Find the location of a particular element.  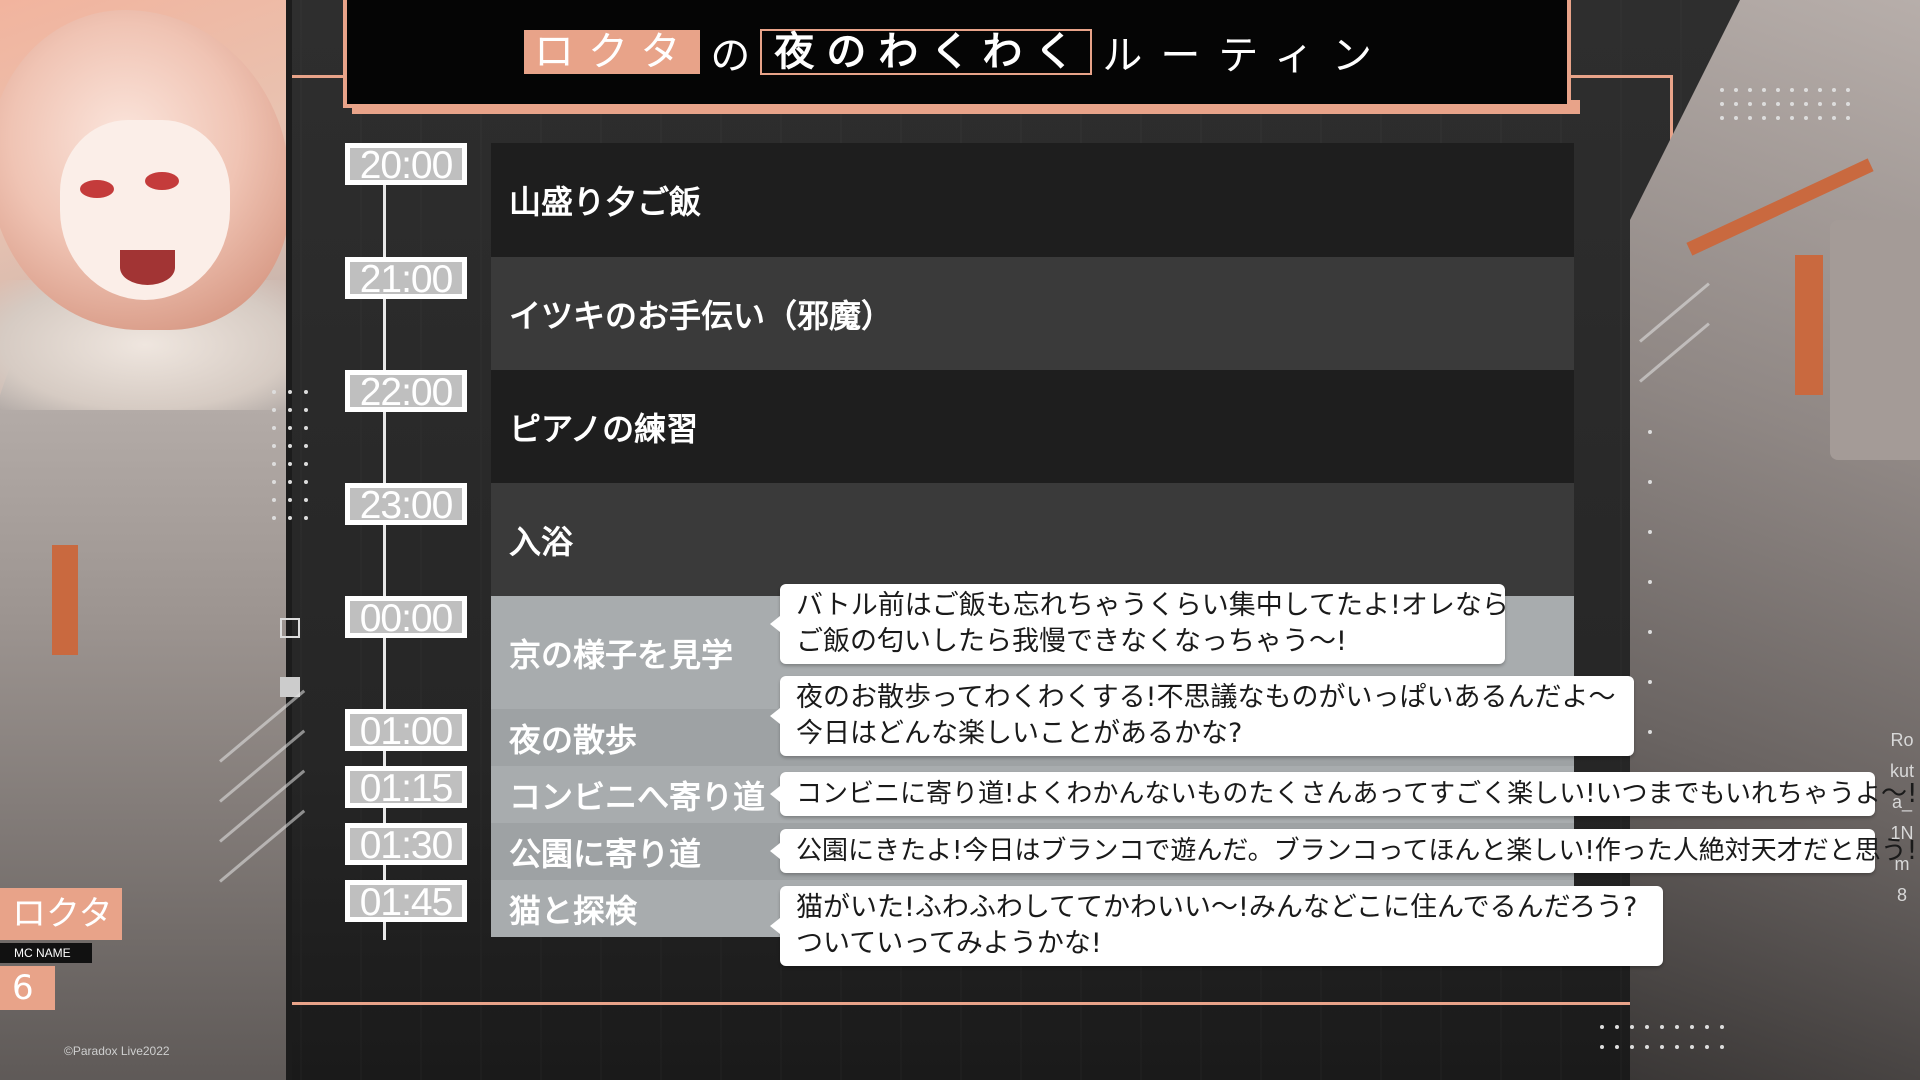

bubble-line: 夜のお散歩ってわくわくする!不思議なものがいっぱいあるんだよ〜 is located at coordinates (1206, 697).